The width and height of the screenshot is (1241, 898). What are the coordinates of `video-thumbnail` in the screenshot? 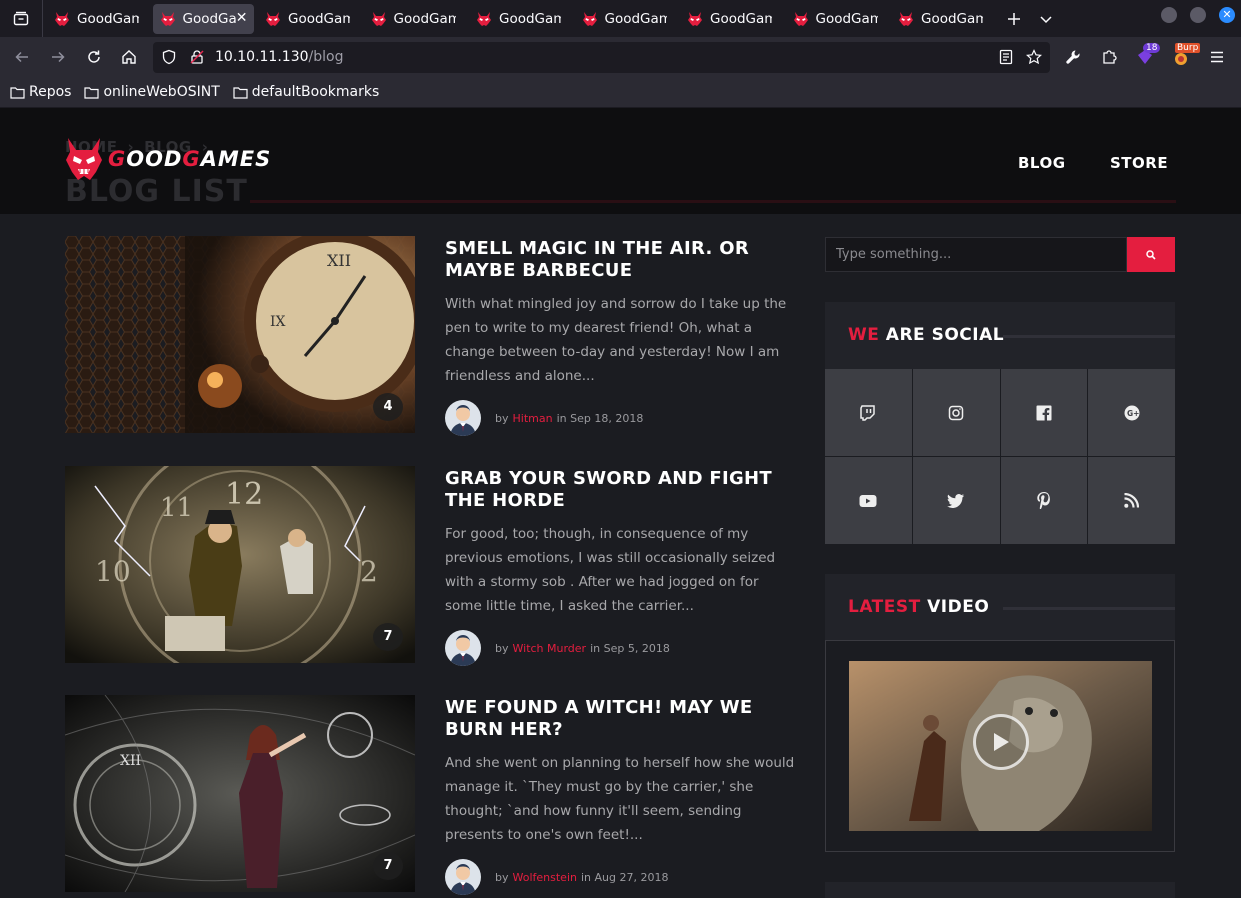 It's located at (1000, 746).